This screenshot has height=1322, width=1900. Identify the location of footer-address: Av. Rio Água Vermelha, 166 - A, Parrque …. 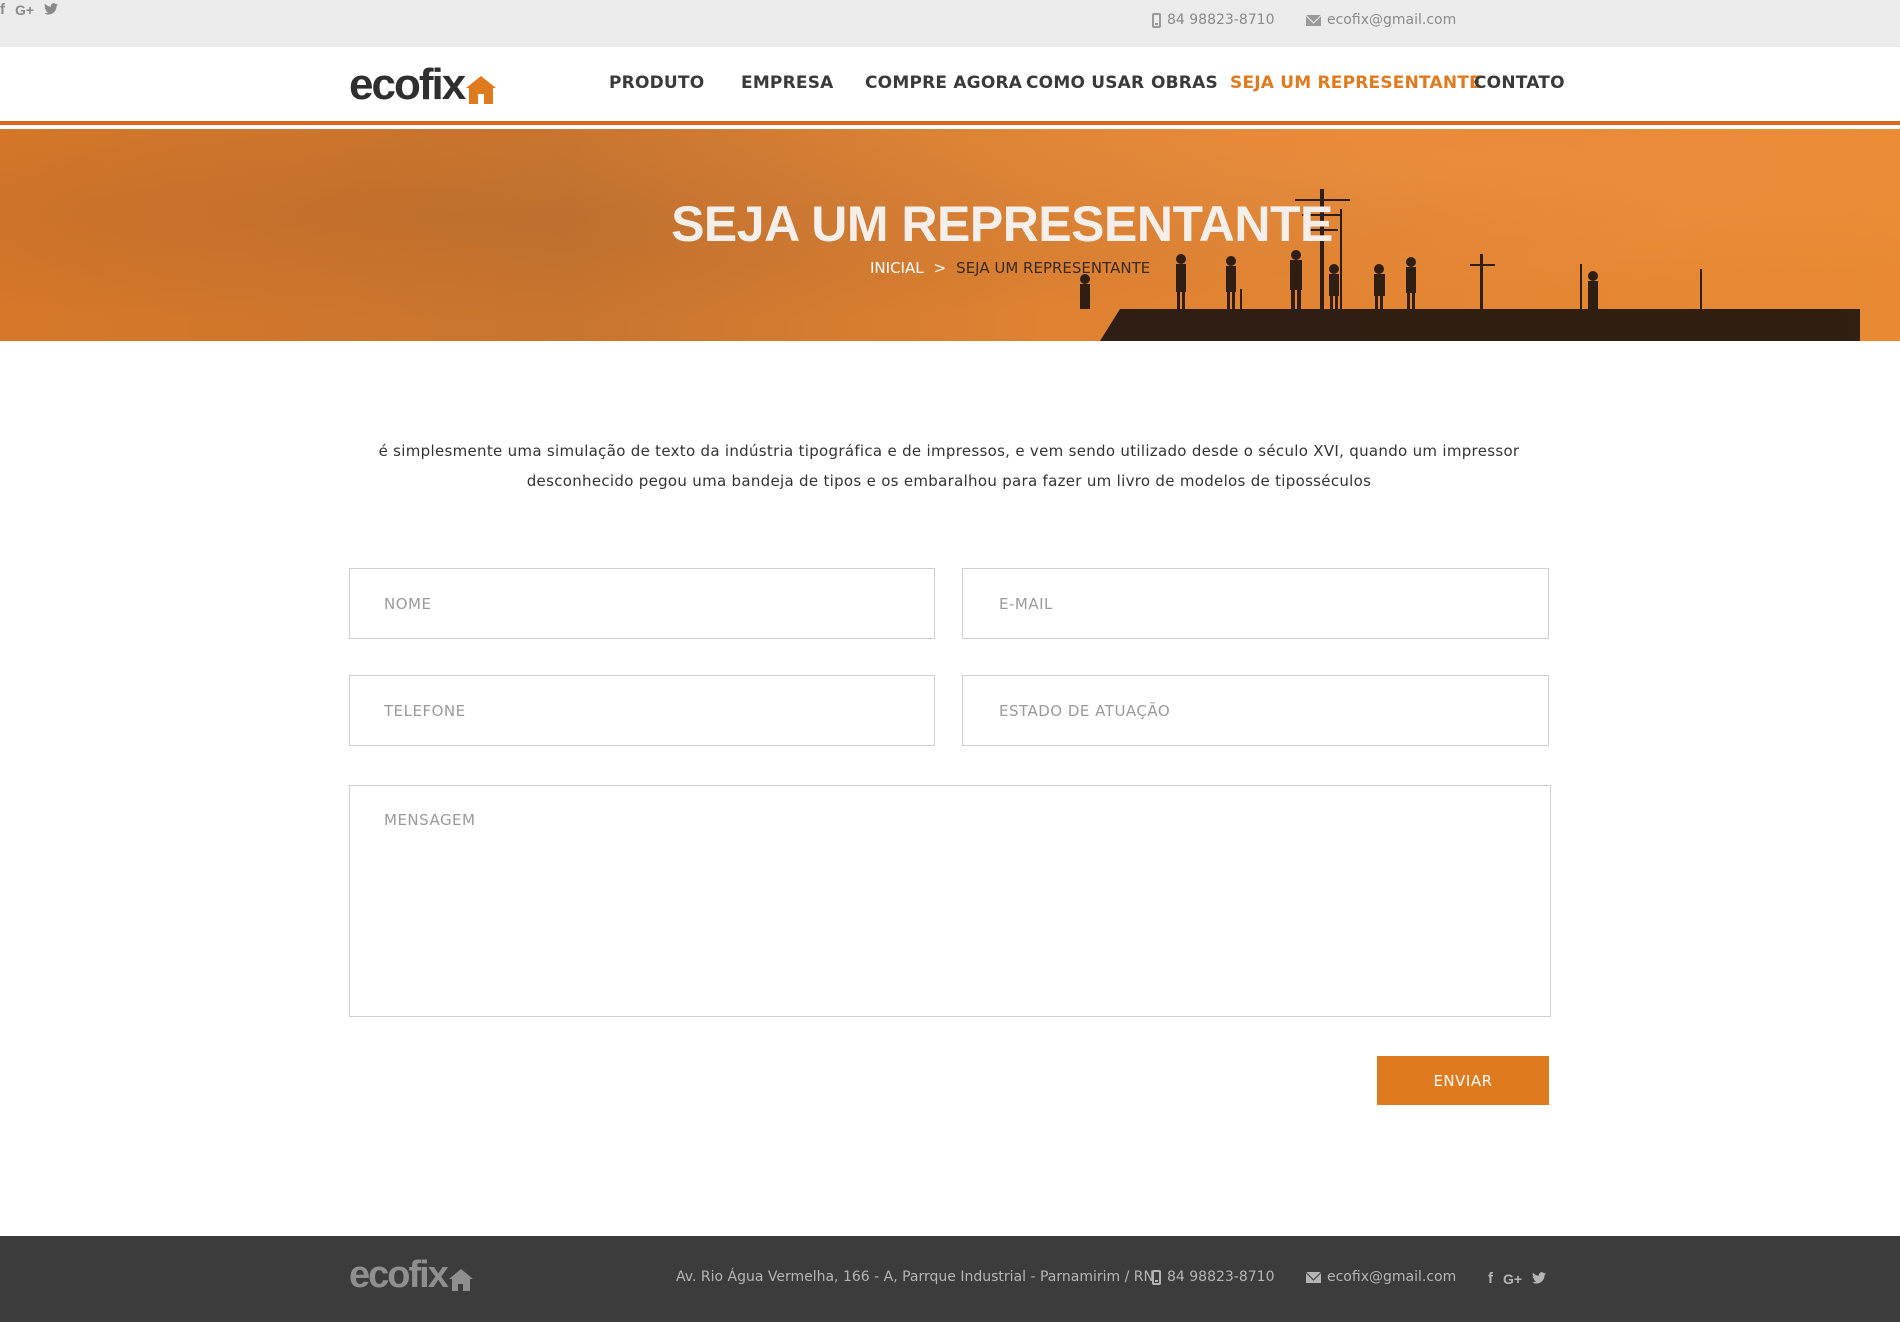
(915, 1277).